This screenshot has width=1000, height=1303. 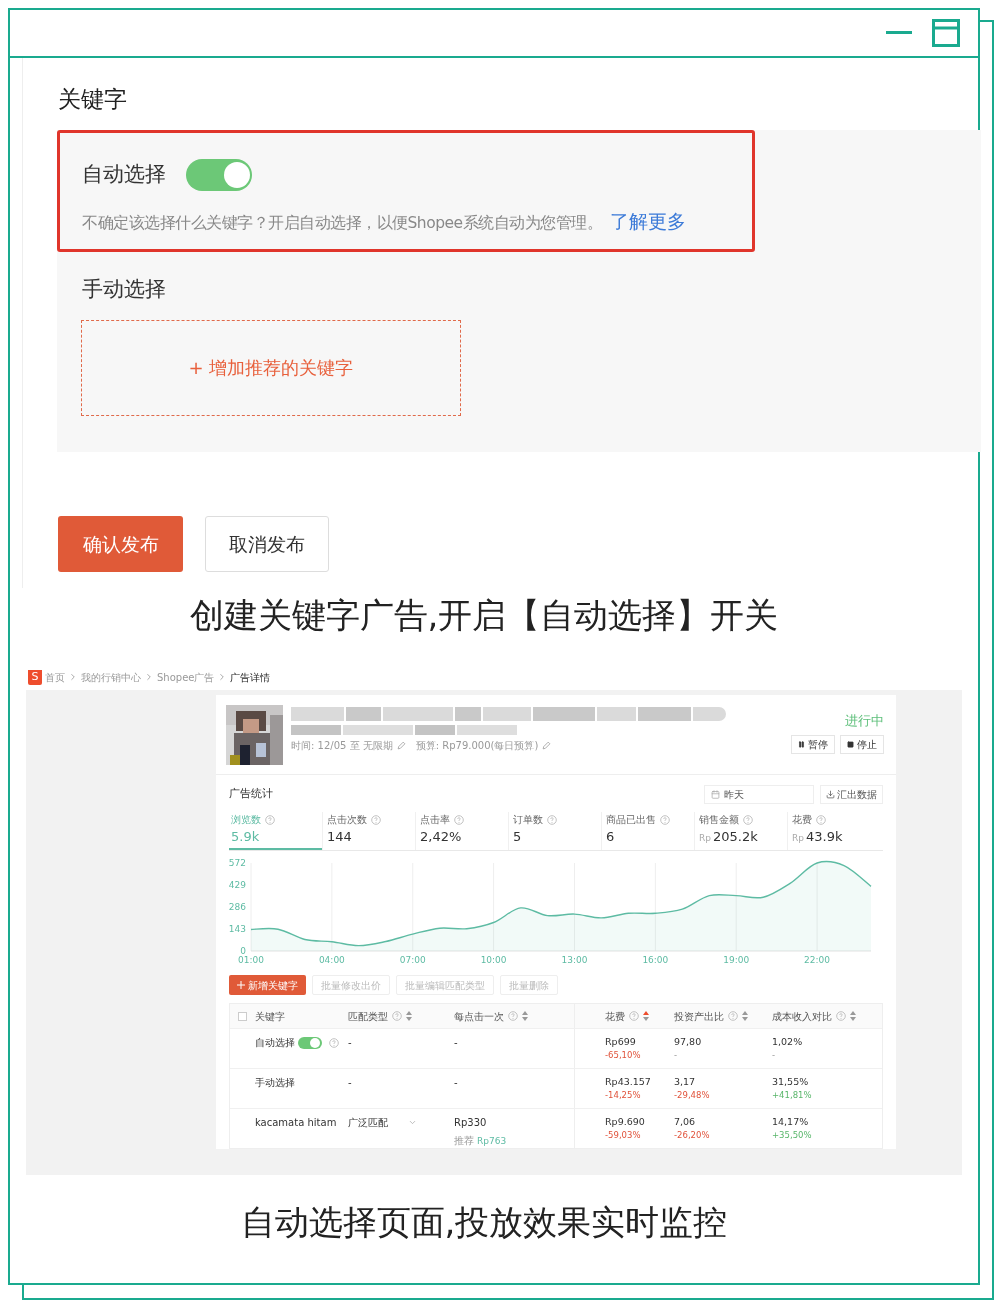 What do you see at coordinates (267, 985) in the screenshot?
I see `add-keyword-button: 新增关键字` at bounding box center [267, 985].